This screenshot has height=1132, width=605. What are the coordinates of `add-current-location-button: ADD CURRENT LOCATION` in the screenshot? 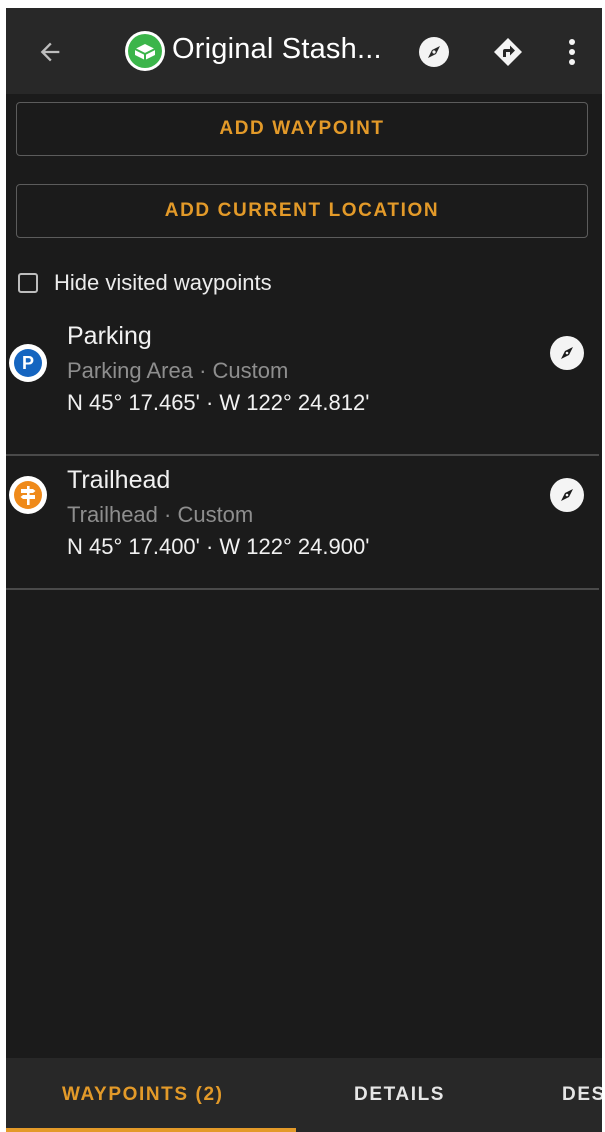 It's located at (302, 211).